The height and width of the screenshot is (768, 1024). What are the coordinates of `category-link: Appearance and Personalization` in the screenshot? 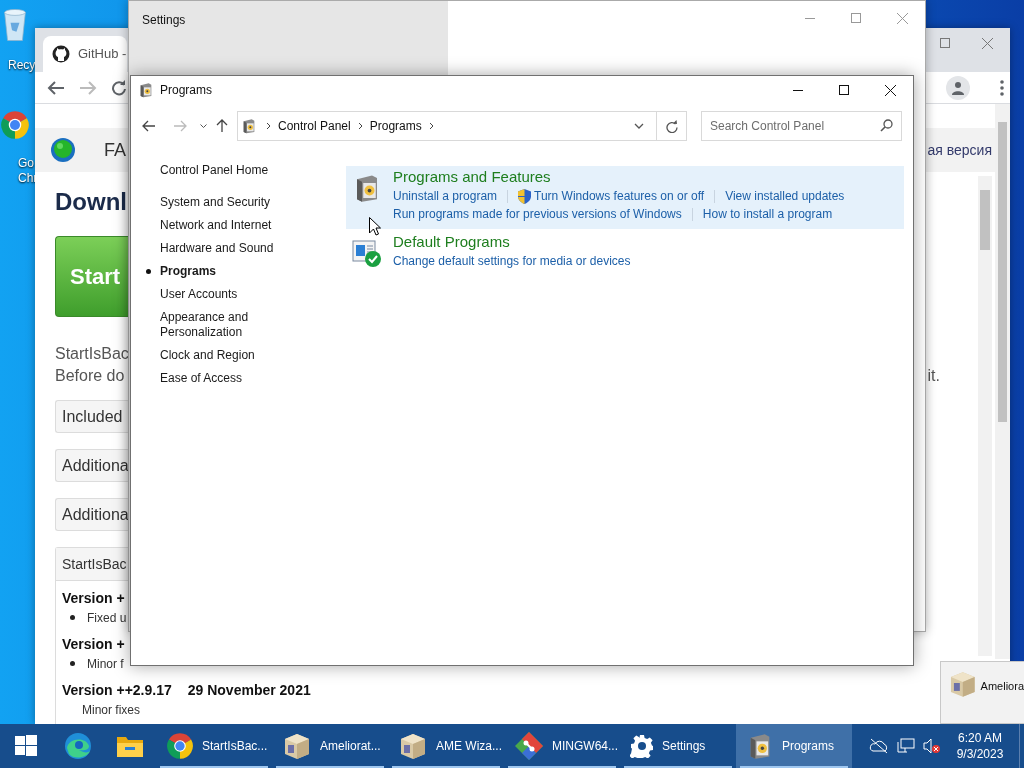 It's located at (220, 325).